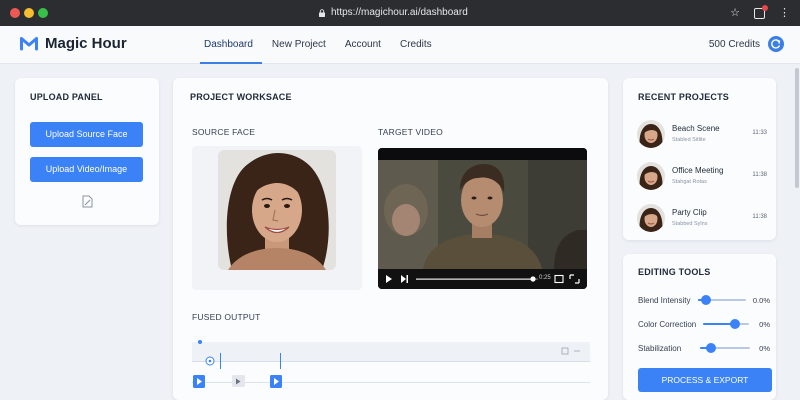  Describe the element at coordinates (418, 45) in the screenshot. I see `nav-credits: Credits` at that location.